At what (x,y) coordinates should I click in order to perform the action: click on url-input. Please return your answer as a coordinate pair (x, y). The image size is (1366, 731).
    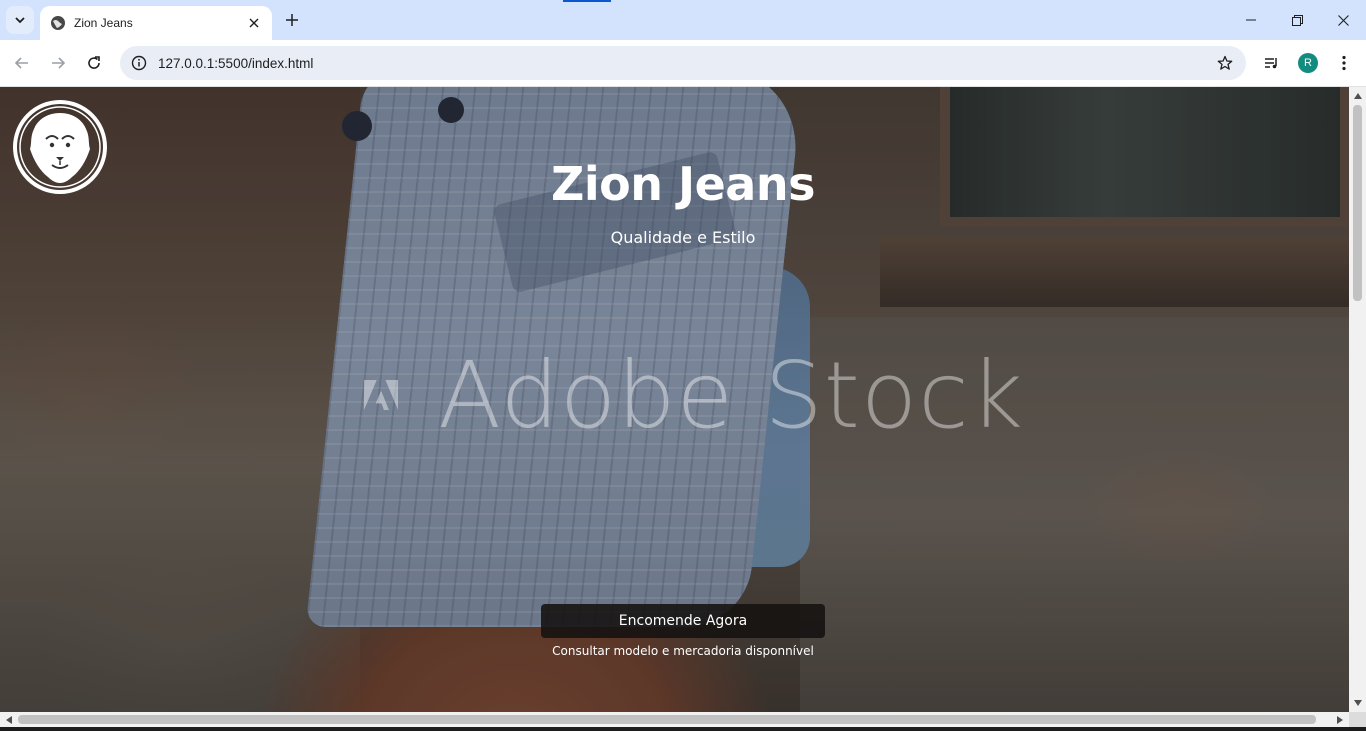
    Looking at the image, I should click on (686, 63).